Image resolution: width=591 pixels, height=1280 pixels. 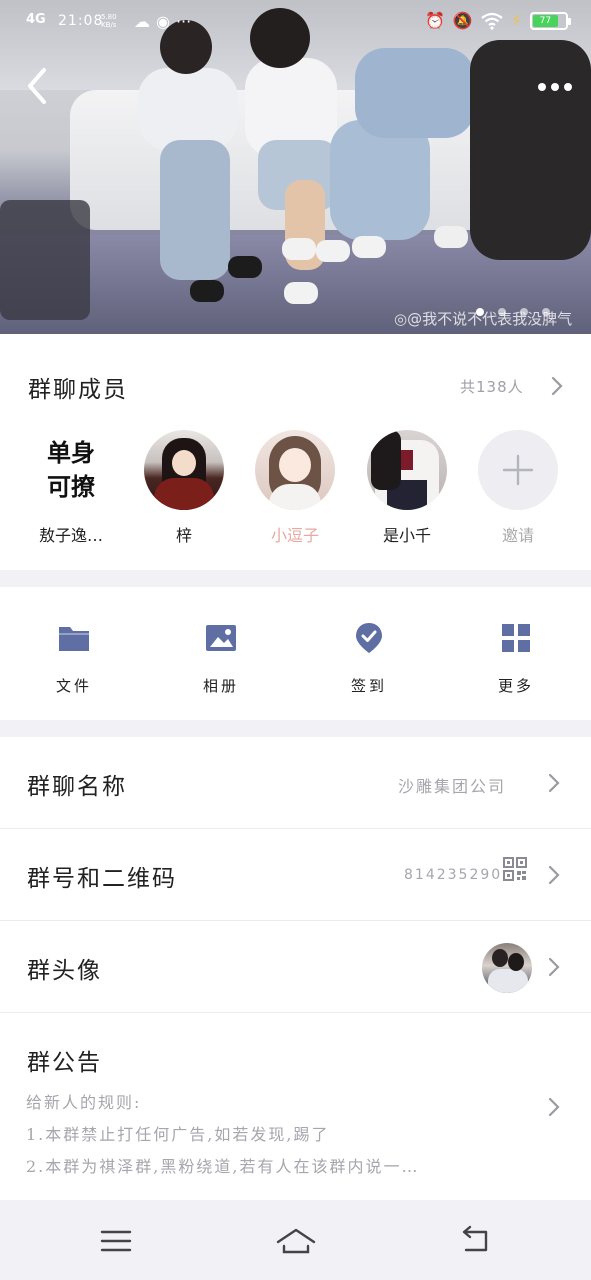 I want to click on checkin-icon, so click(x=369, y=638).